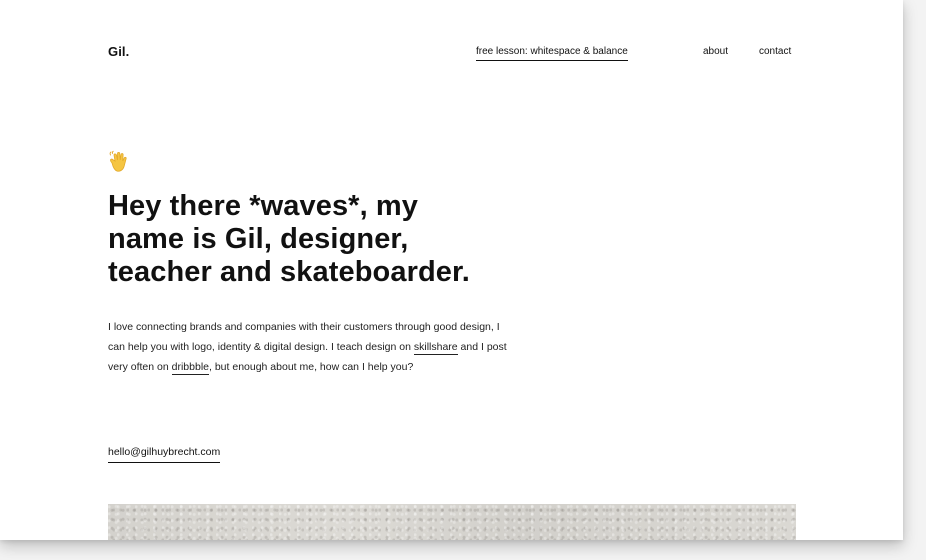 The width and height of the screenshot is (926, 560). I want to click on nav-link-contact: contact, so click(775, 51).